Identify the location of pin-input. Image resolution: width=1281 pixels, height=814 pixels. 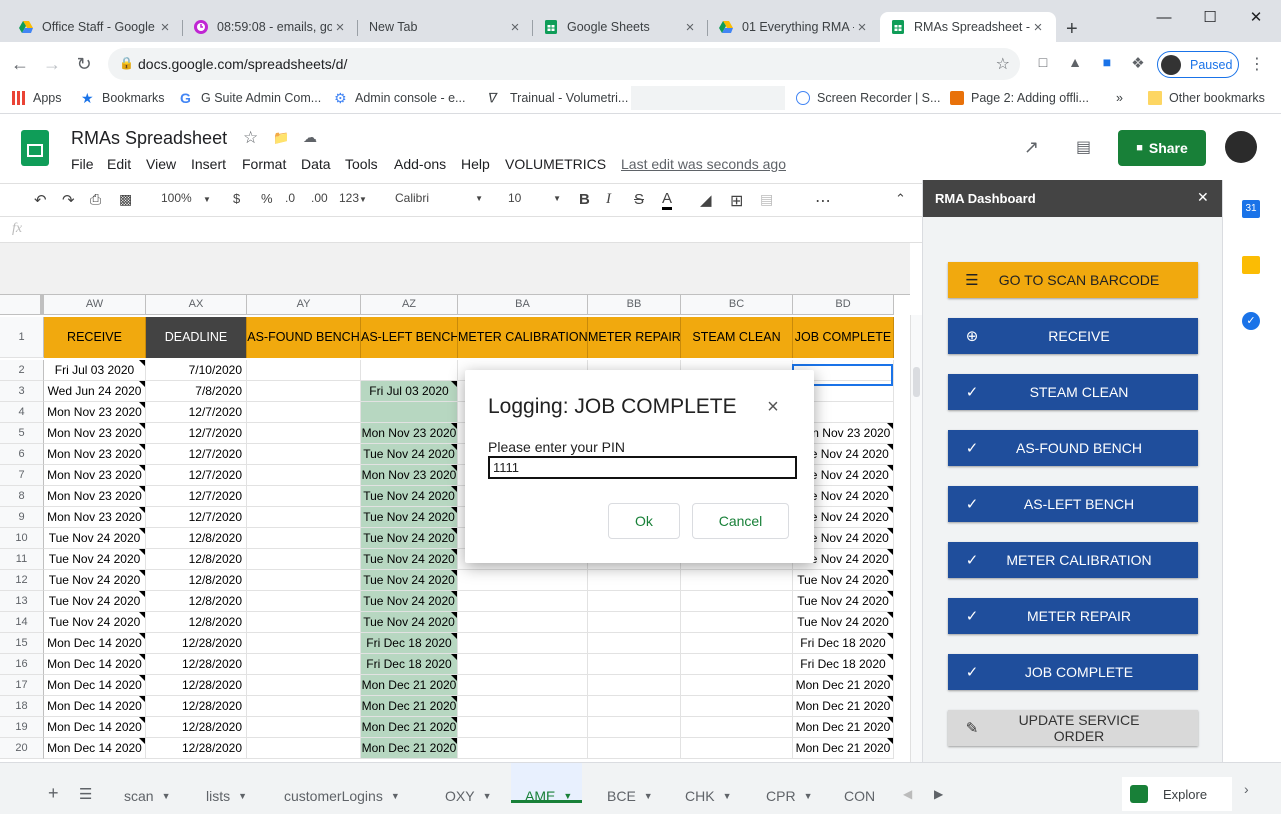
(642, 467).